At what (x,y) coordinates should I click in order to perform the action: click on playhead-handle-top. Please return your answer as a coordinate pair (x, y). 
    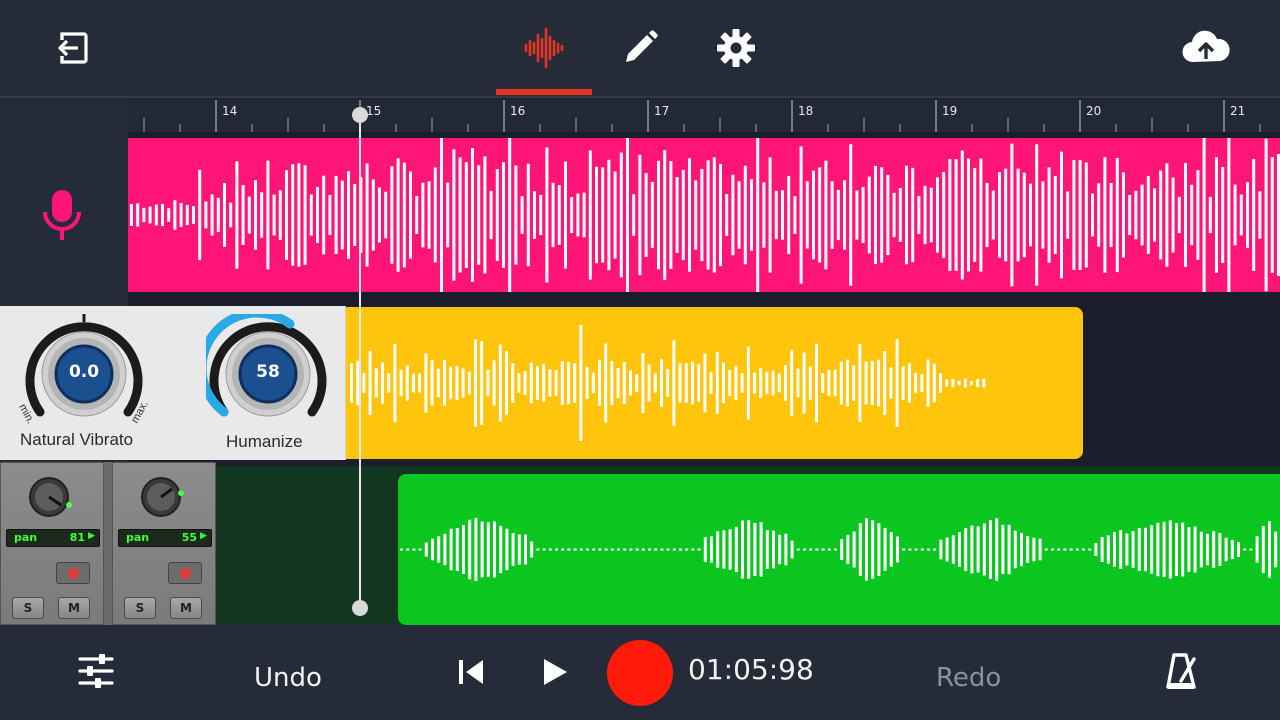
    Looking at the image, I should click on (360, 115).